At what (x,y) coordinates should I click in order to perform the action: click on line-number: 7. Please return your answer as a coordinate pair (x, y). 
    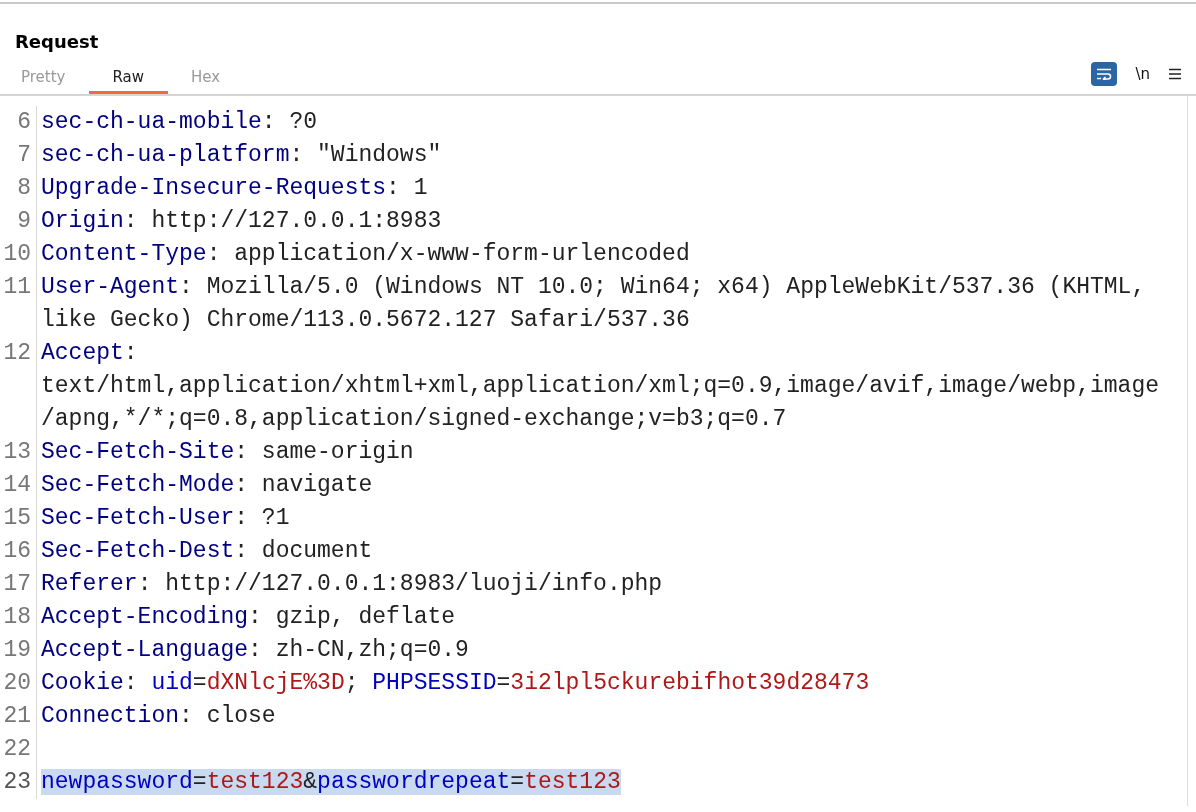
    Looking at the image, I should click on (24, 155).